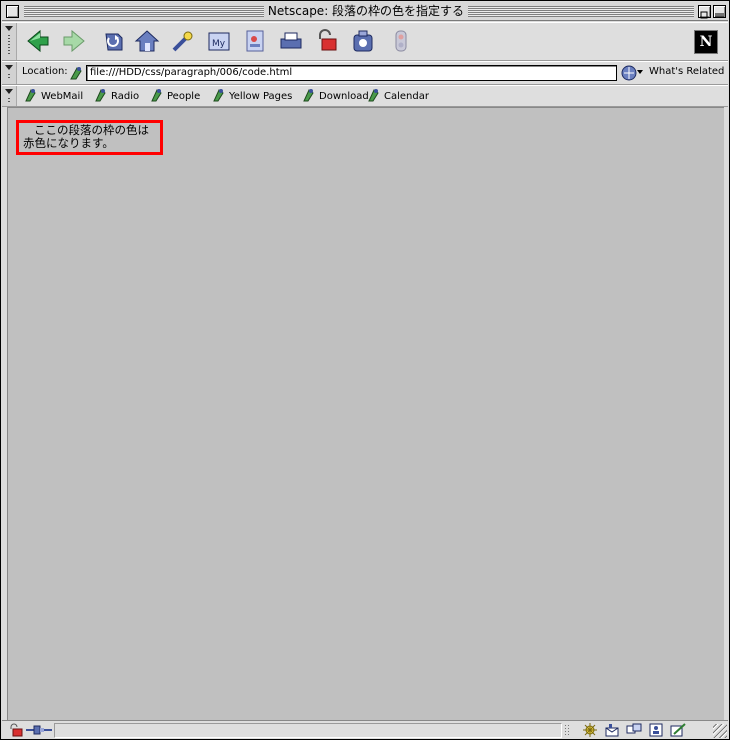 This screenshot has height=740, width=730. What do you see at coordinates (183, 41) in the screenshot?
I see `search-icon` at bounding box center [183, 41].